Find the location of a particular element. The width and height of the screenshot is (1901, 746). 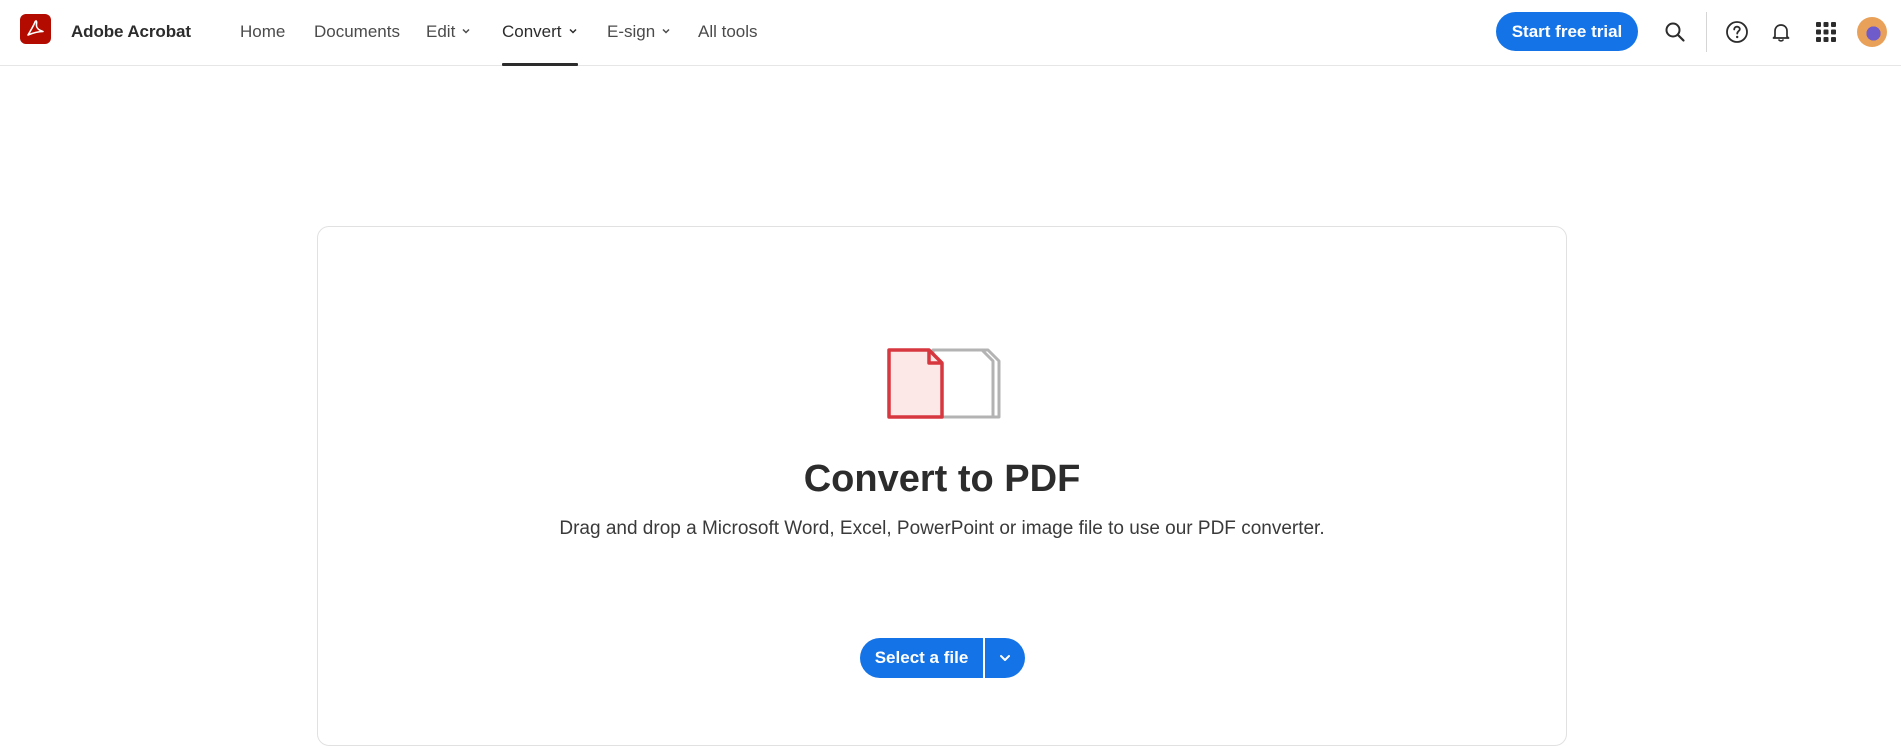

apps-button is located at coordinates (1826, 32).